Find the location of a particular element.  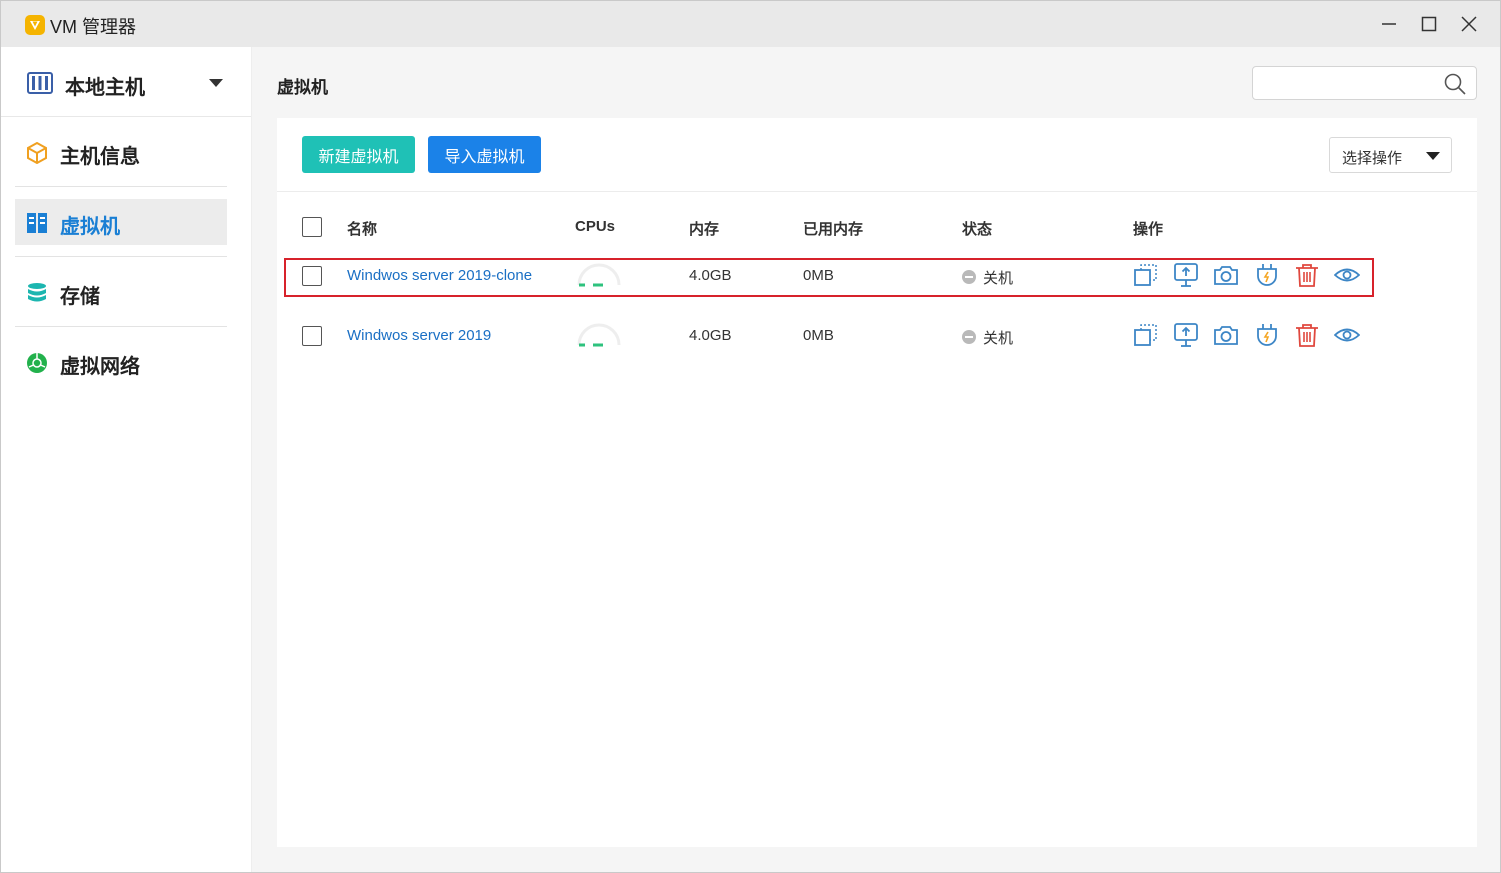

search-box is located at coordinates (1364, 83).